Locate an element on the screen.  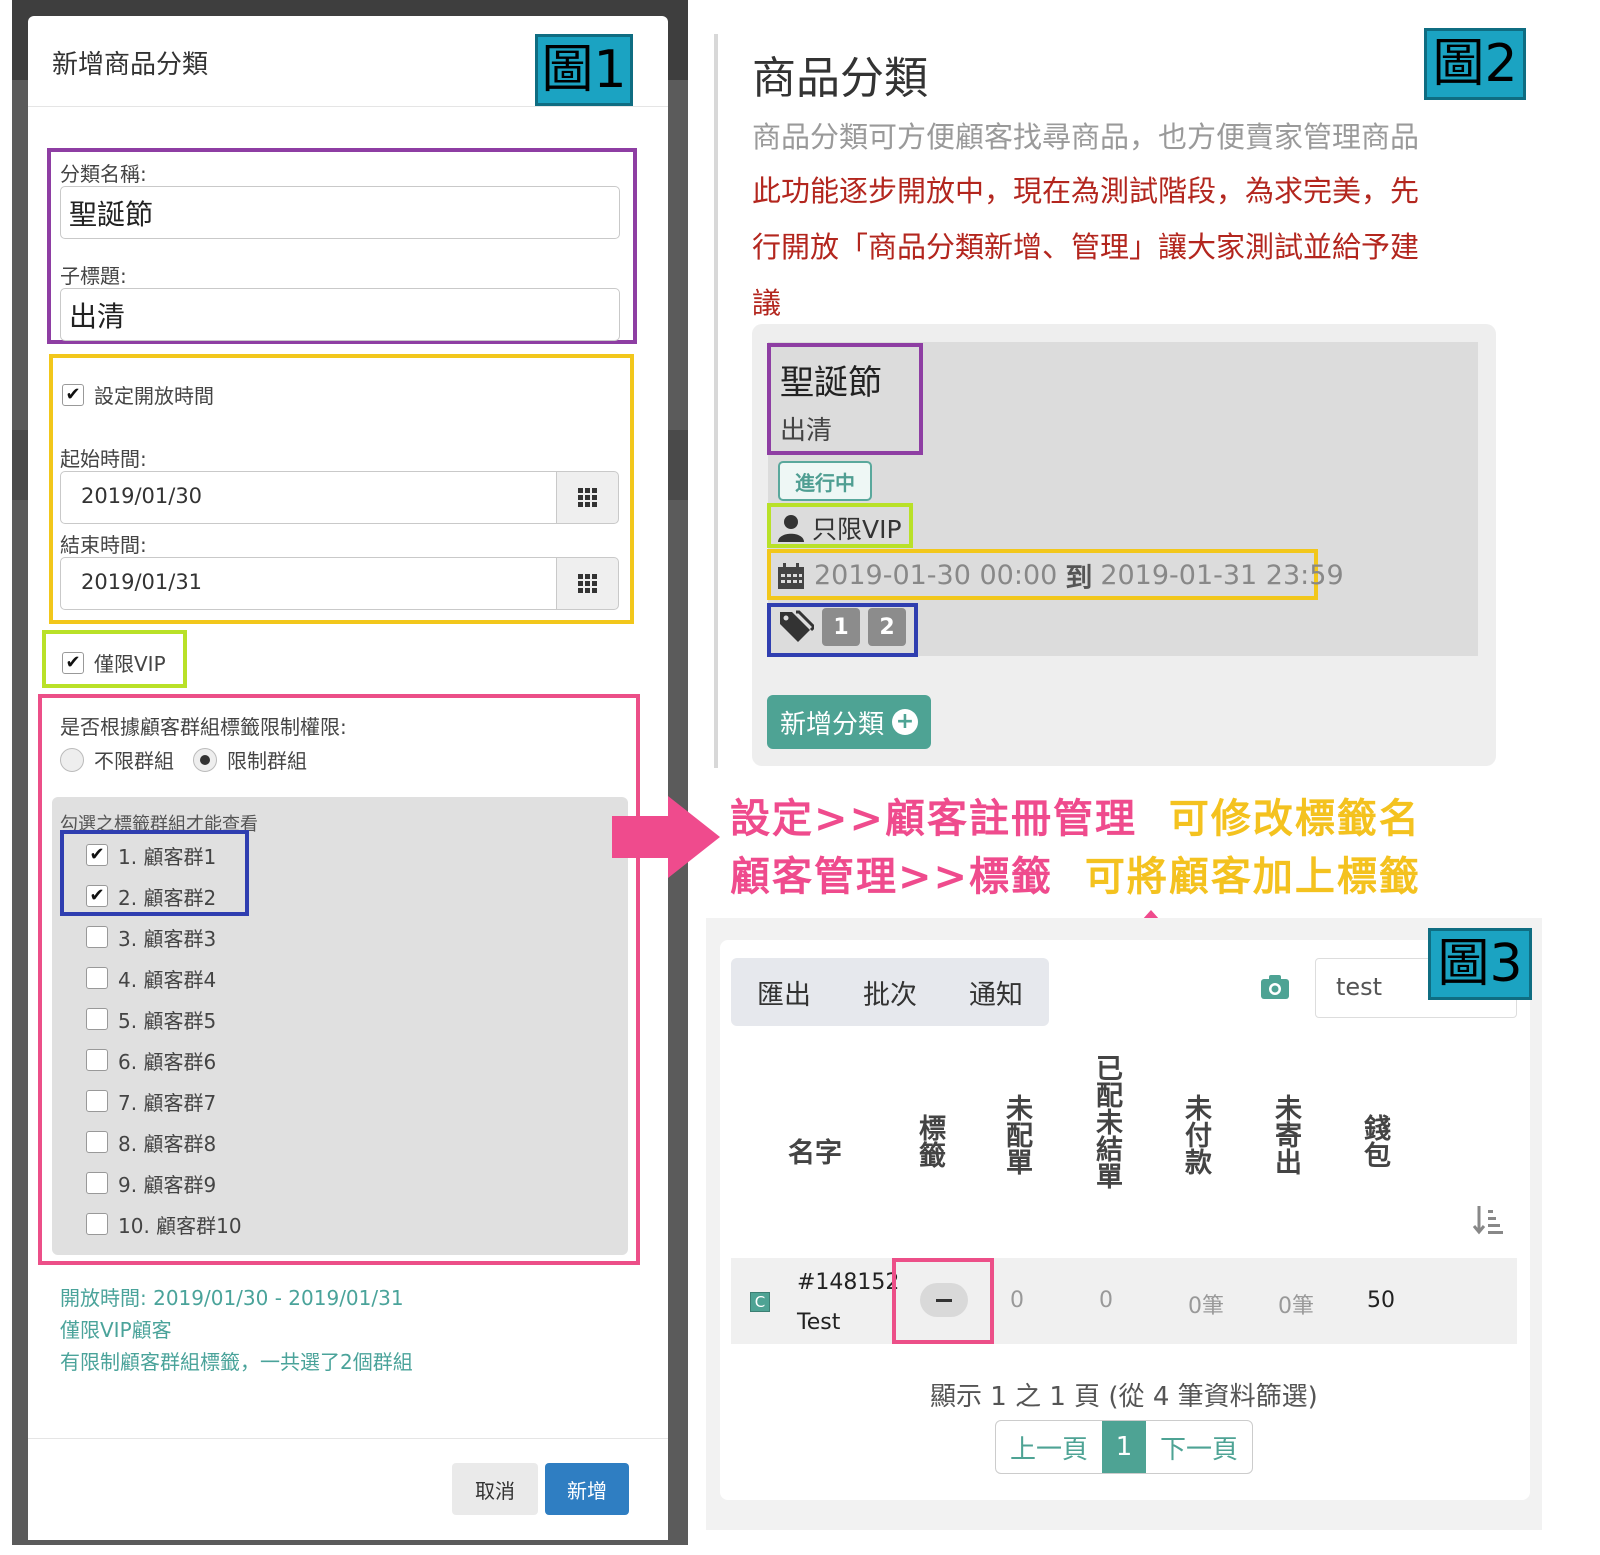
subtitle-input: 出清 is located at coordinates (340, 314).